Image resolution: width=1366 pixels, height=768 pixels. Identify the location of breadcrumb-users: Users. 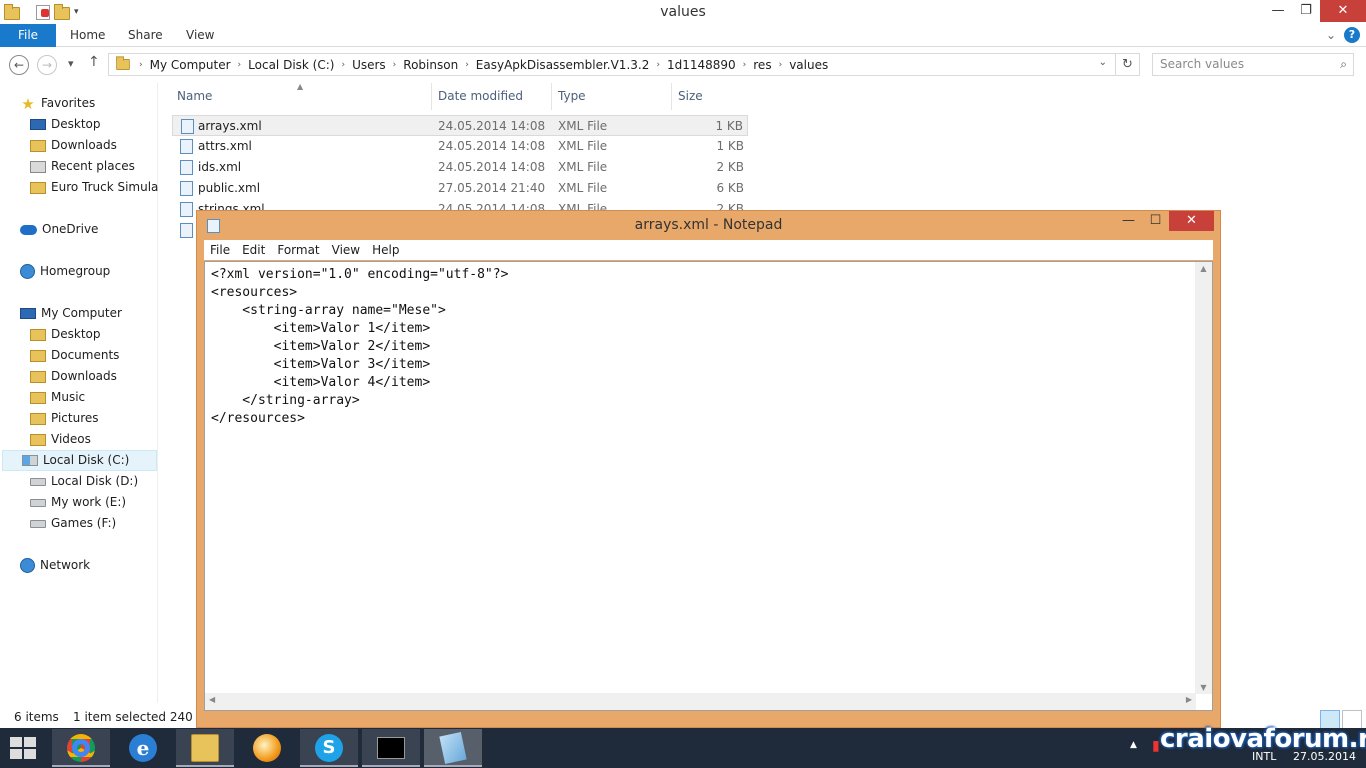
(369, 65).